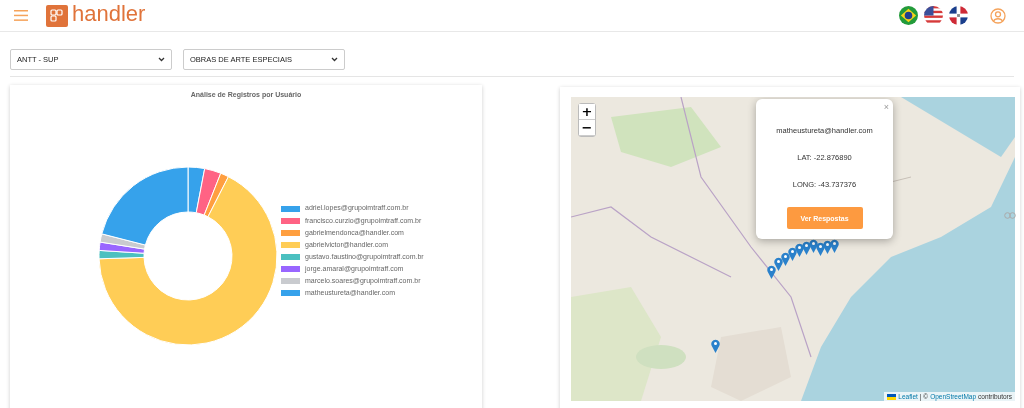 Image resolution: width=1024 pixels, height=408 pixels. Describe the element at coordinates (1010, 215) in the screenshot. I see `link-icon` at that location.